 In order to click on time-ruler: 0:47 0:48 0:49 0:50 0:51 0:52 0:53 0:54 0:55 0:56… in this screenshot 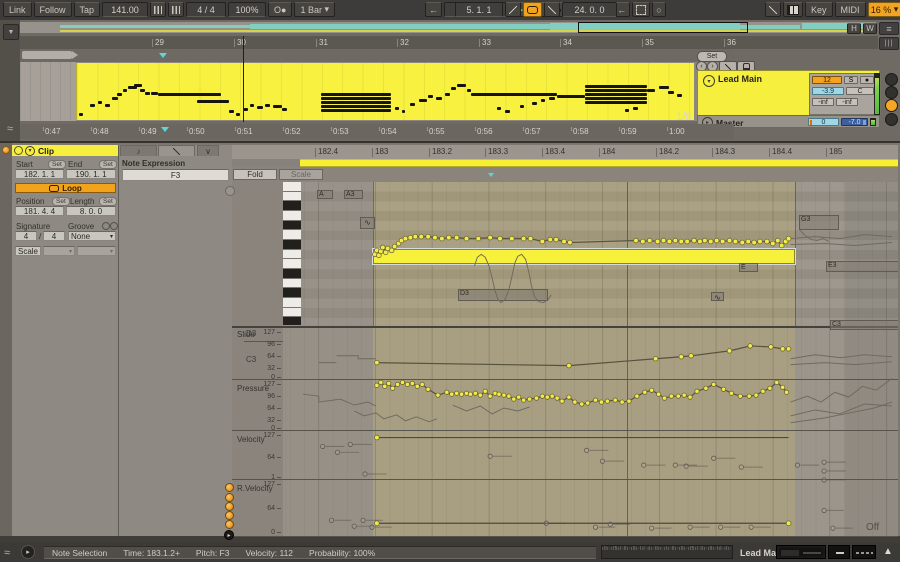, I will do `click(377, 131)`.